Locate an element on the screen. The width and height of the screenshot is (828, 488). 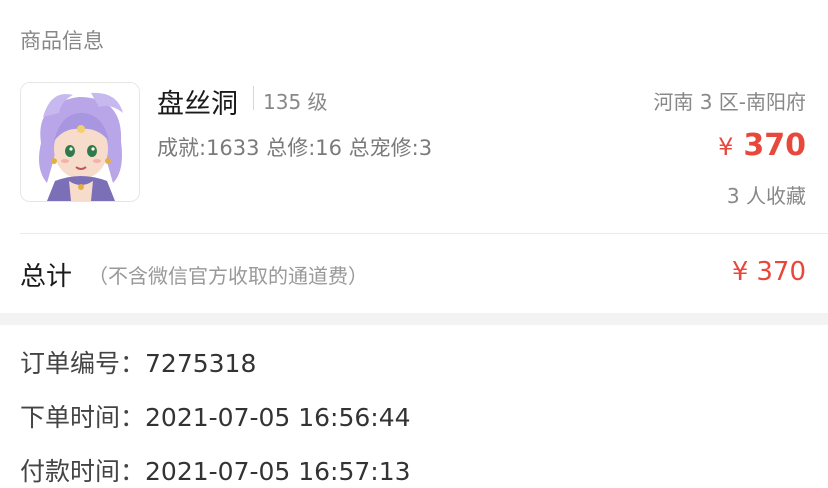
product-name: 盘丝洞 is located at coordinates (197, 101).